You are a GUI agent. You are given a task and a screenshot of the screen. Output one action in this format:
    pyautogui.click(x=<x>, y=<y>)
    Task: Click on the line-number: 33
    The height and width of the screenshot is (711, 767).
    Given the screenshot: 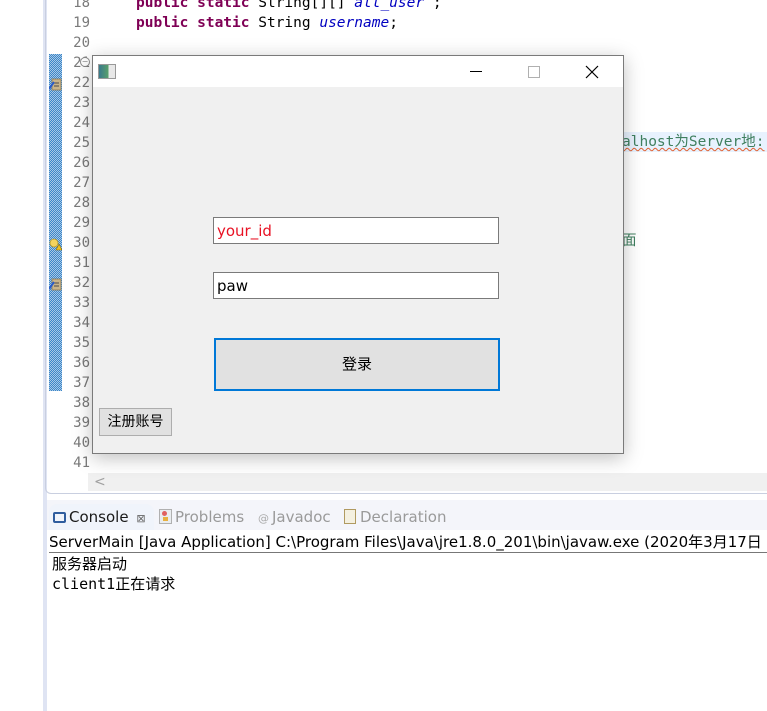 What is the action you would take?
    pyautogui.click(x=81, y=303)
    